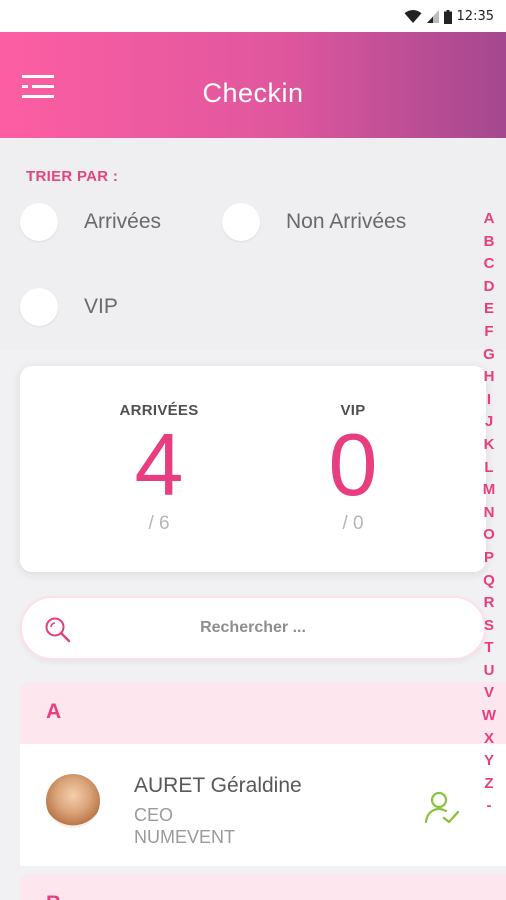 The height and width of the screenshot is (900, 506). What do you see at coordinates (489, 806) in the screenshot?
I see `alphabet-index-letter: -` at bounding box center [489, 806].